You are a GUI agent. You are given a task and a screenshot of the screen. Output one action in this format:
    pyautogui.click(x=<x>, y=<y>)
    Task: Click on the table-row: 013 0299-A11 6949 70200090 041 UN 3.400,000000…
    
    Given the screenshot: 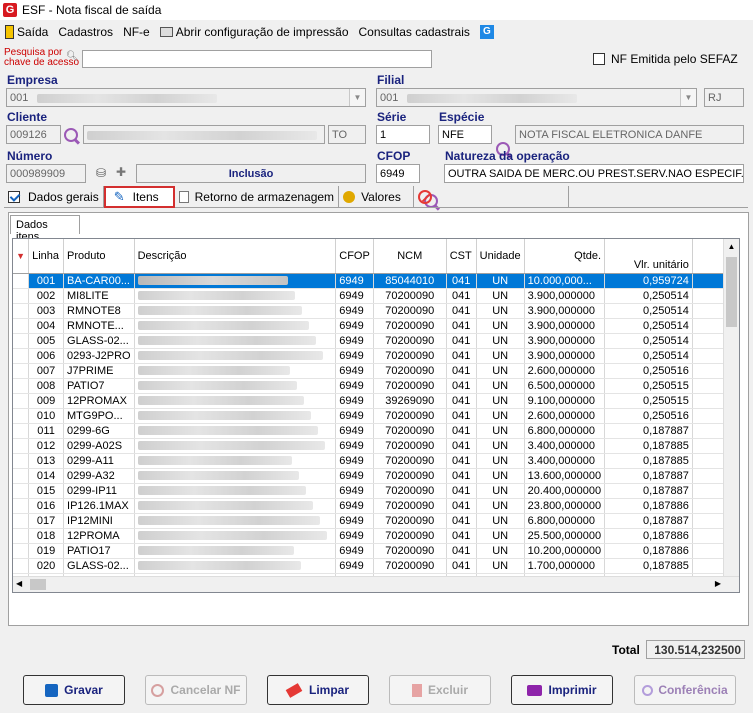 What is the action you would take?
    pyautogui.click(x=376, y=461)
    